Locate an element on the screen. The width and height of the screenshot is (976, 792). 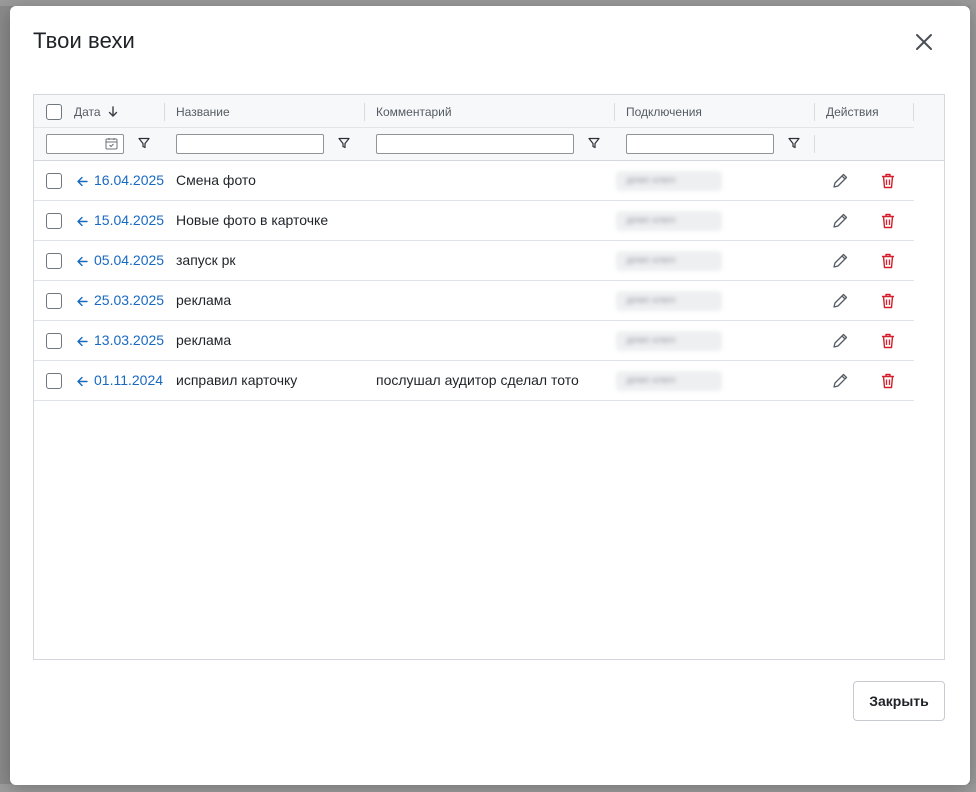
row-name: исправил карточку is located at coordinates (237, 380).